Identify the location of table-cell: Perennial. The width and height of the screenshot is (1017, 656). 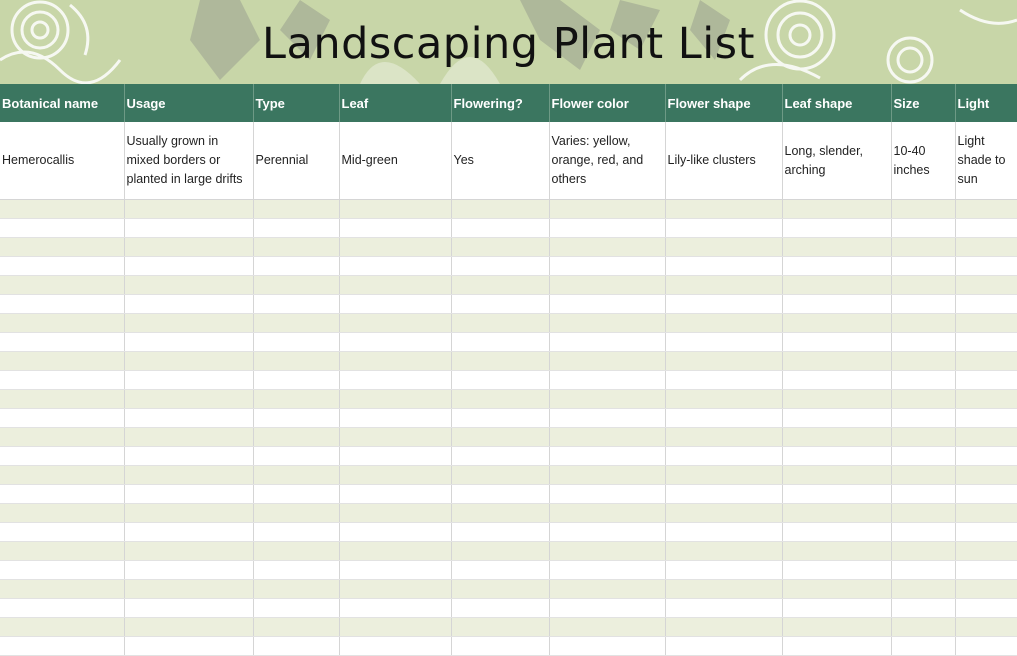
(296, 161).